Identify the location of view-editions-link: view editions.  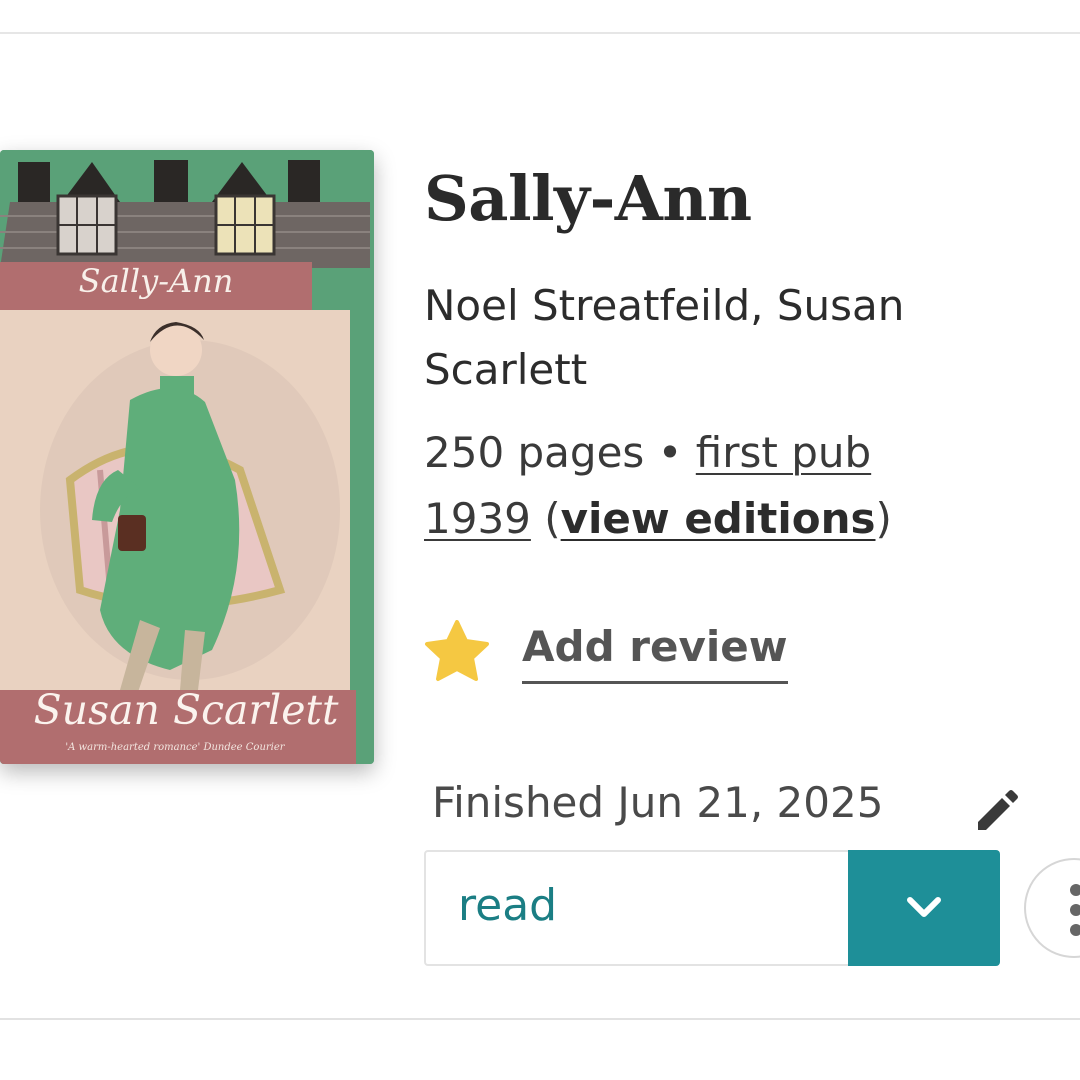
(718, 518).